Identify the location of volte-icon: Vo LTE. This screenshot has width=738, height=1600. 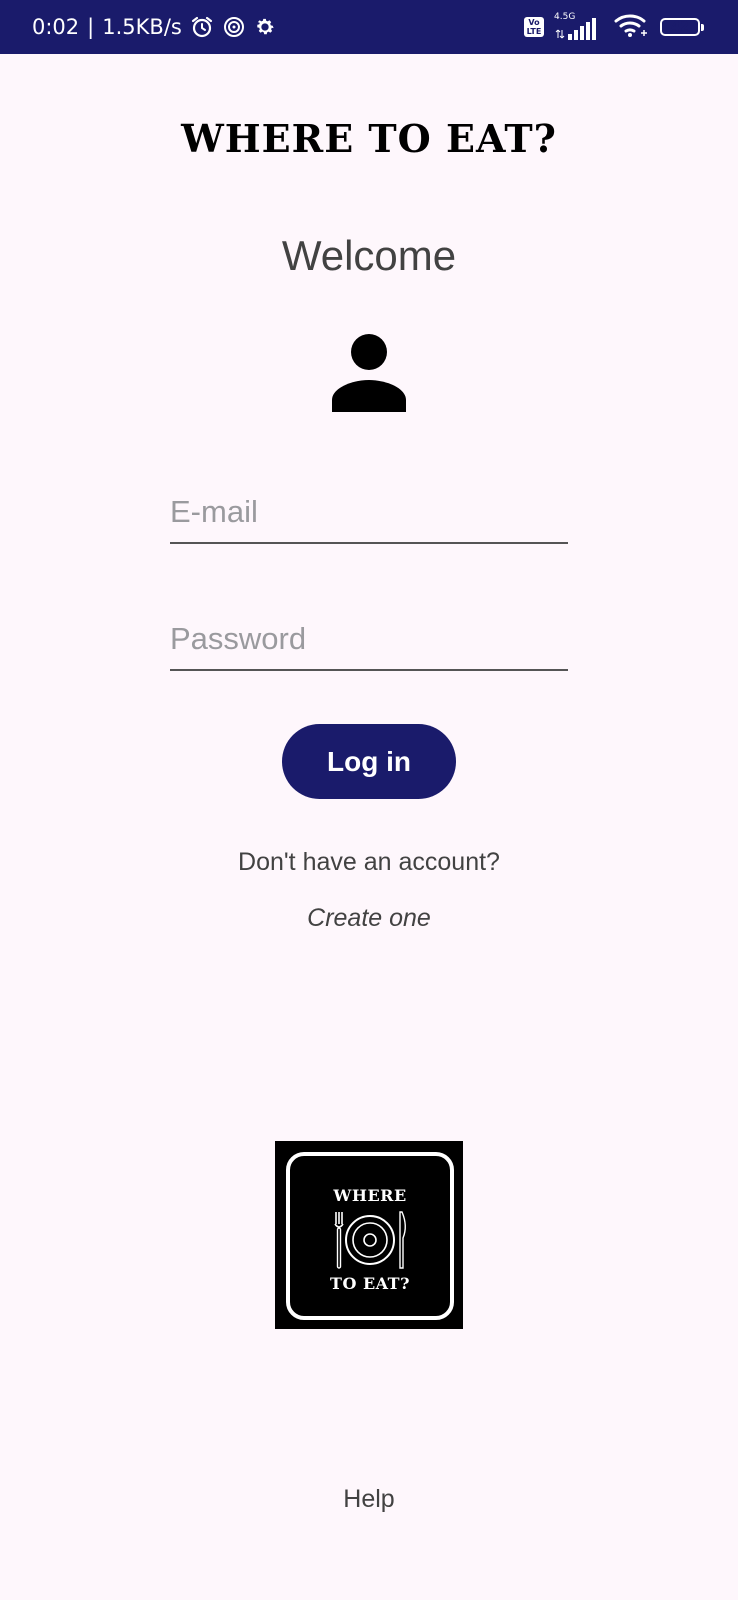
(534, 27).